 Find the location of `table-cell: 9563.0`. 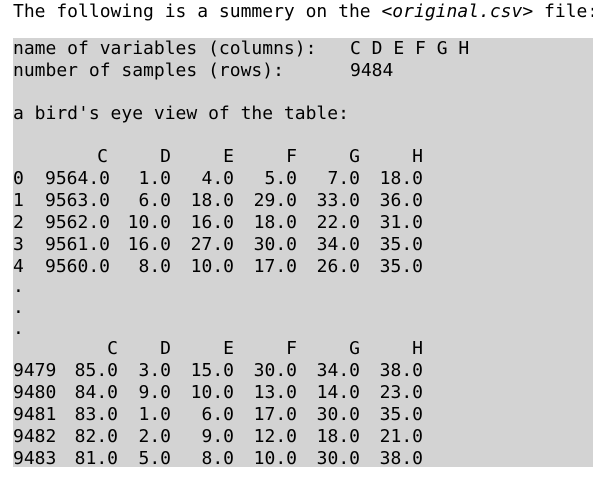

table-cell: 9563.0 is located at coordinates (78, 200).